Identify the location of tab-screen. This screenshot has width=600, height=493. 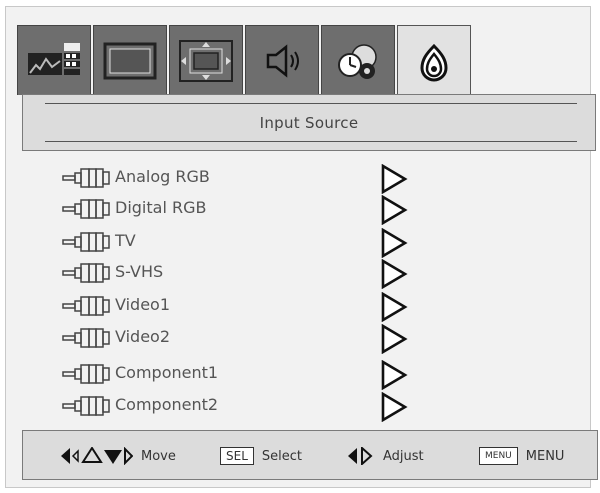
(130, 60).